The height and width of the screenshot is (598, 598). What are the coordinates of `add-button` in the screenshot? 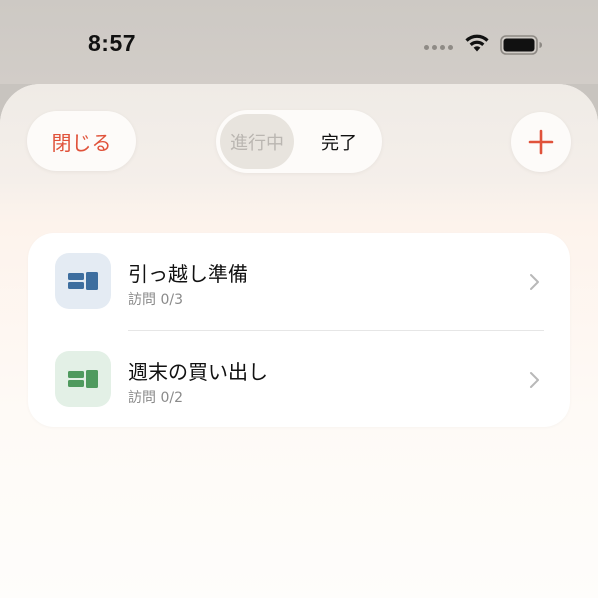 It's located at (541, 142).